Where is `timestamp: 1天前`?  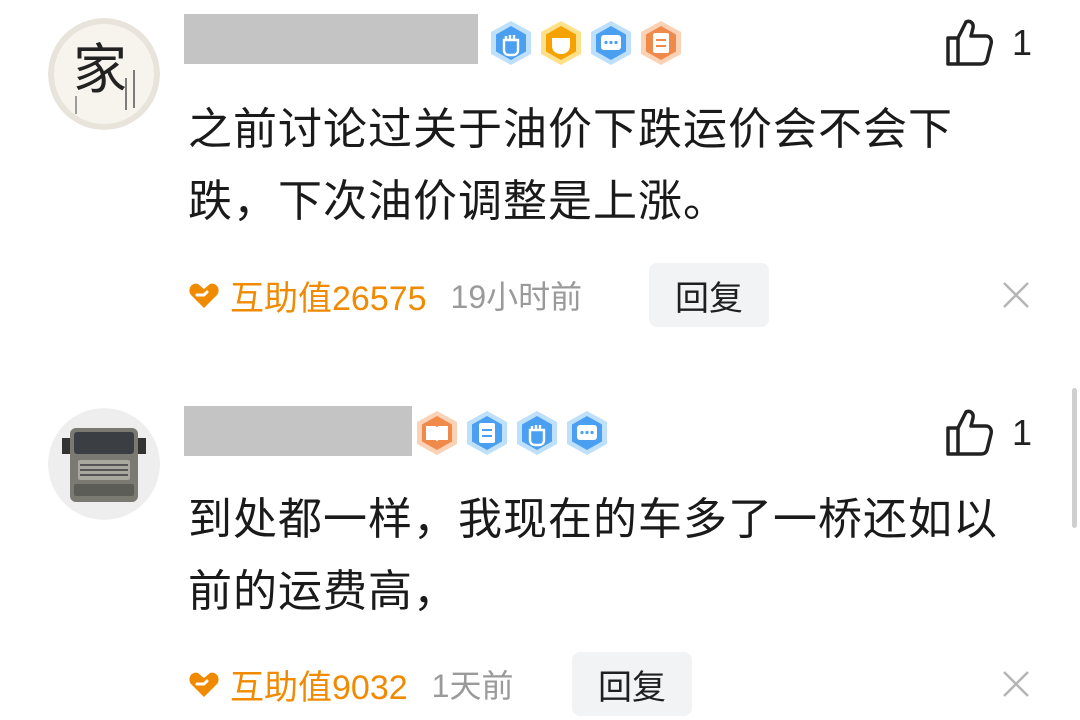
timestamp: 1天前 is located at coordinates (472, 686).